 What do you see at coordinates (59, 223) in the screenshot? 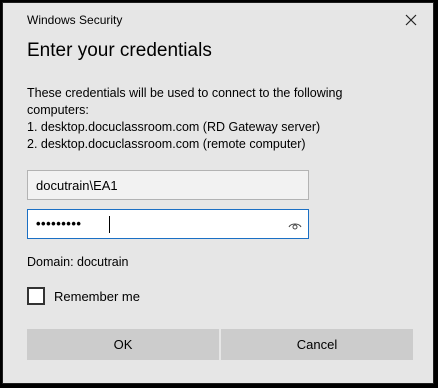
I see `password-masked-value: •••••••••` at bounding box center [59, 223].